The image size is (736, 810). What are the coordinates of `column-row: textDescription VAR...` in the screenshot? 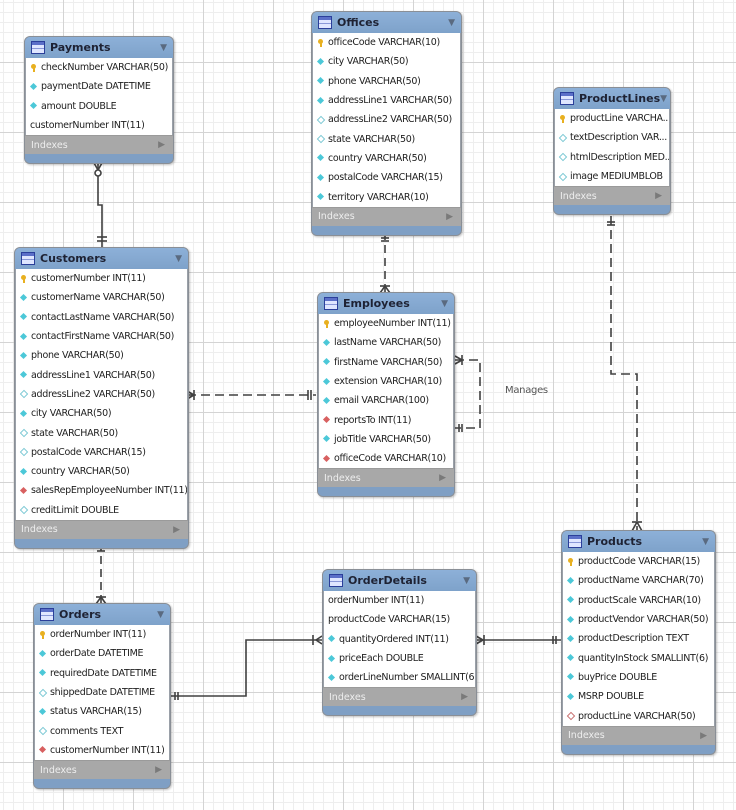 It's located at (612, 137).